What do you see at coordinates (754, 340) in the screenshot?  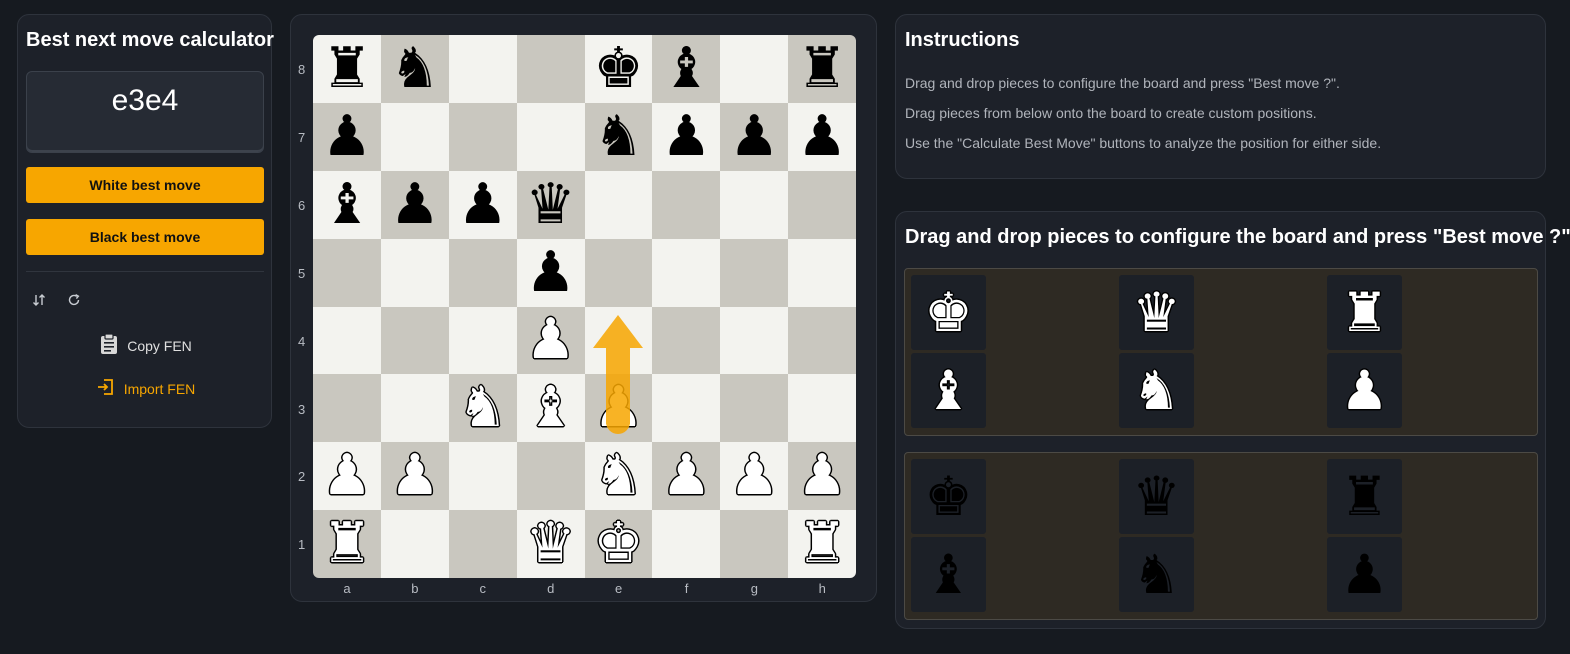 I see `square-g4` at bounding box center [754, 340].